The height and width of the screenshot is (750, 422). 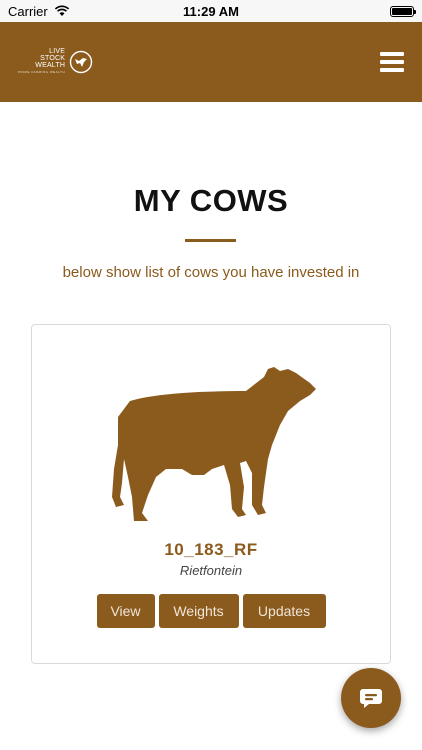 I want to click on logo-line-3: WEALTH, so click(x=50, y=65).